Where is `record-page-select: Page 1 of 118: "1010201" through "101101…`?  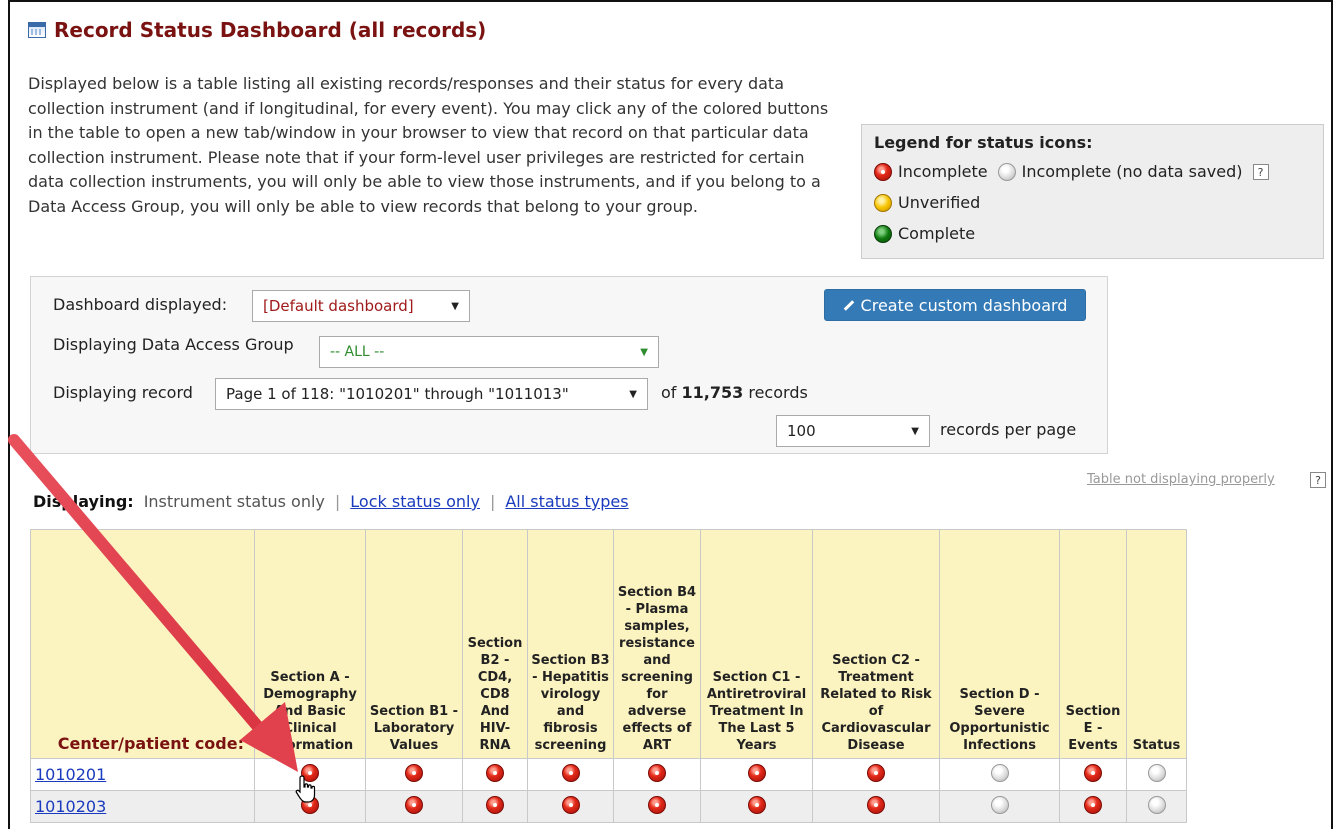
record-page-select: Page 1 of 118: "1010201" through "101101… is located at coordinates (431, 394).